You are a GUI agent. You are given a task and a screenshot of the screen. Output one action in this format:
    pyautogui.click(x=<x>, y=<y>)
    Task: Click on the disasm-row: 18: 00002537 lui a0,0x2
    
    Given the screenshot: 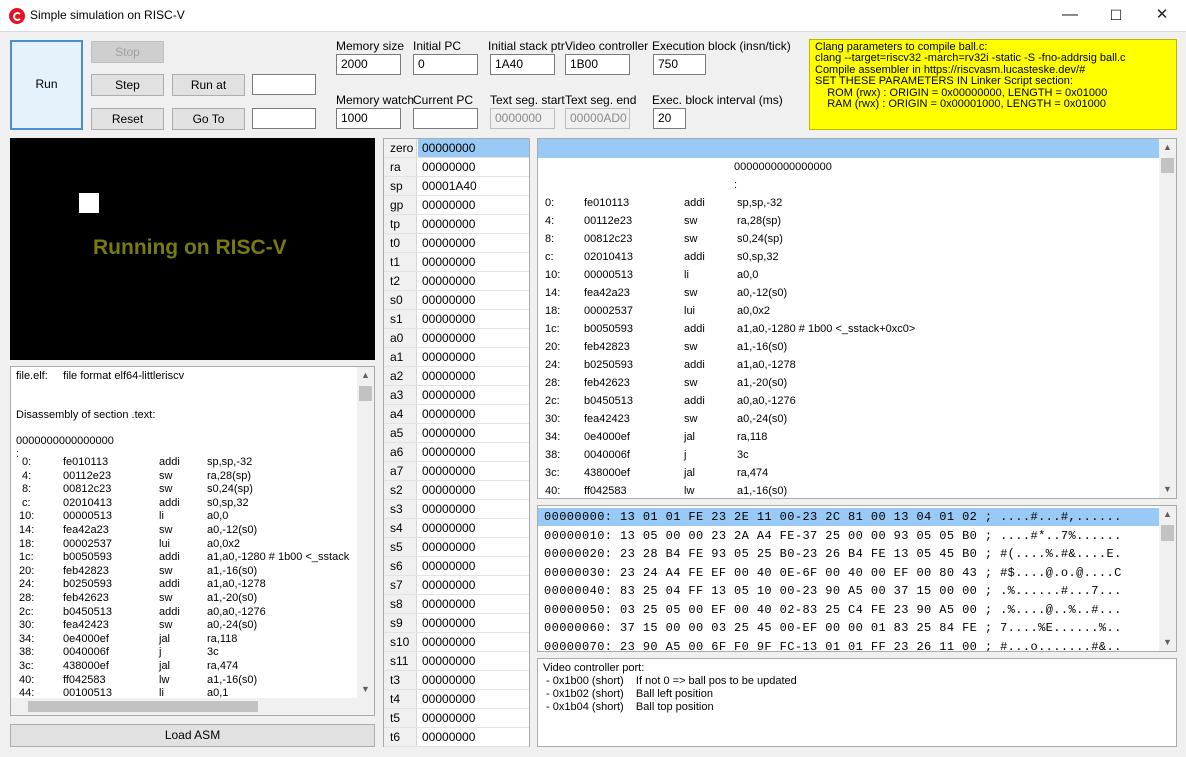 What is the action you would take?
    pyautogui.click(x=849, y=311)
    